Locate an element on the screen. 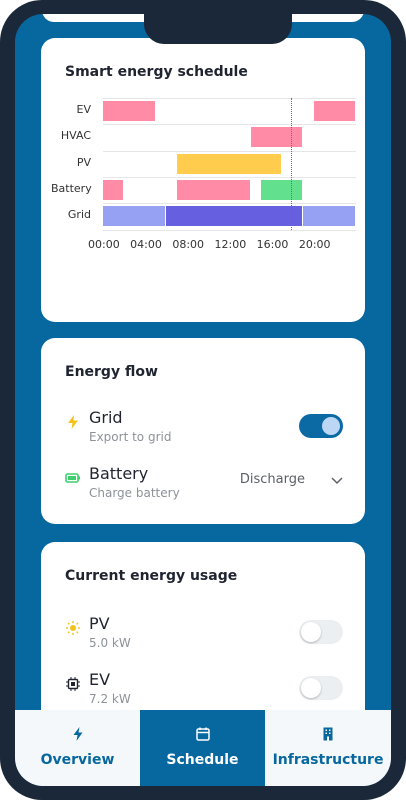 The image size is (406, 800). ev-power: 7.2 kW is located at coordinates (110, 699).